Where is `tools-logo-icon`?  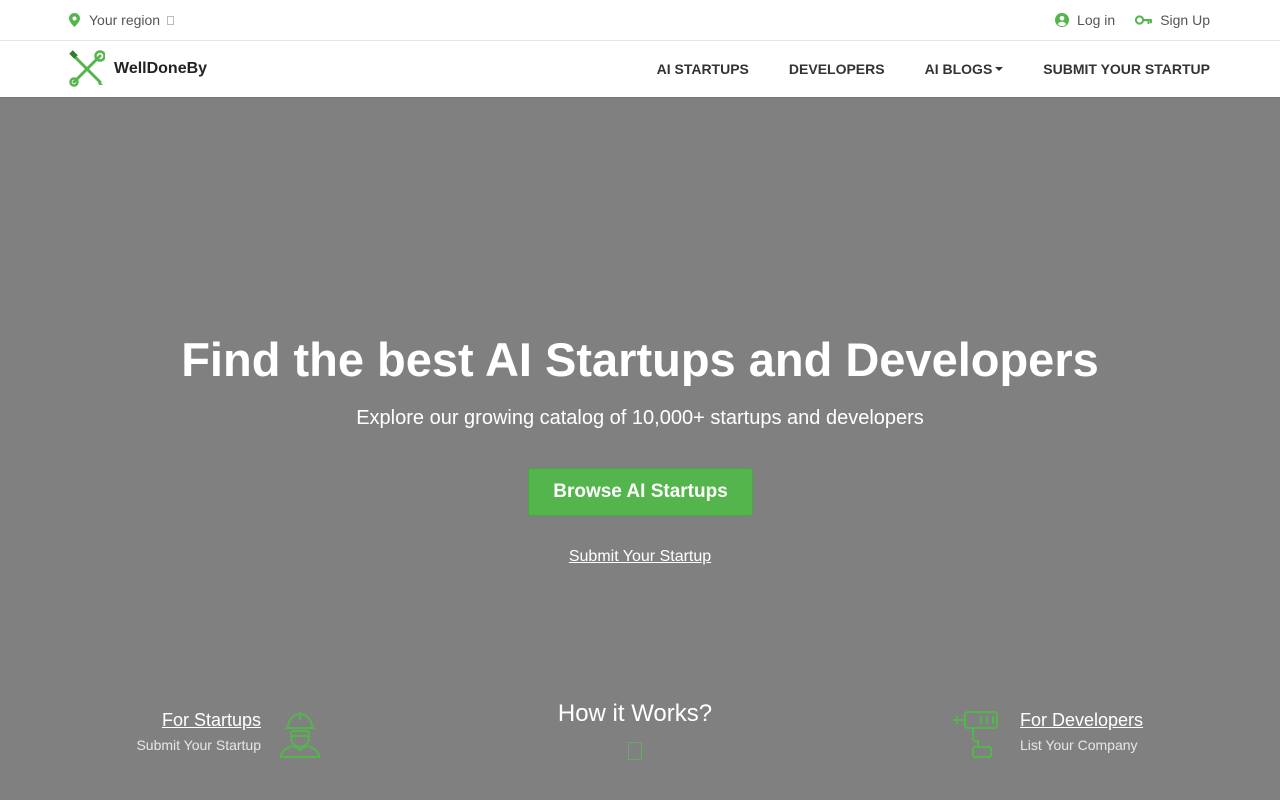
tools-logo-icon is located at coordinates (87, 68).